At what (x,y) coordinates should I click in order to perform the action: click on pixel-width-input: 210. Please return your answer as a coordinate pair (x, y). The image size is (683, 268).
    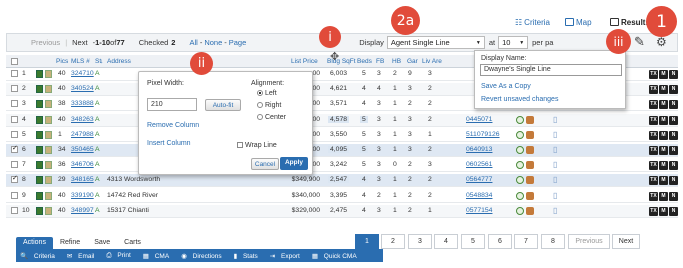
    Looking at the image, I should click on (172, 104).